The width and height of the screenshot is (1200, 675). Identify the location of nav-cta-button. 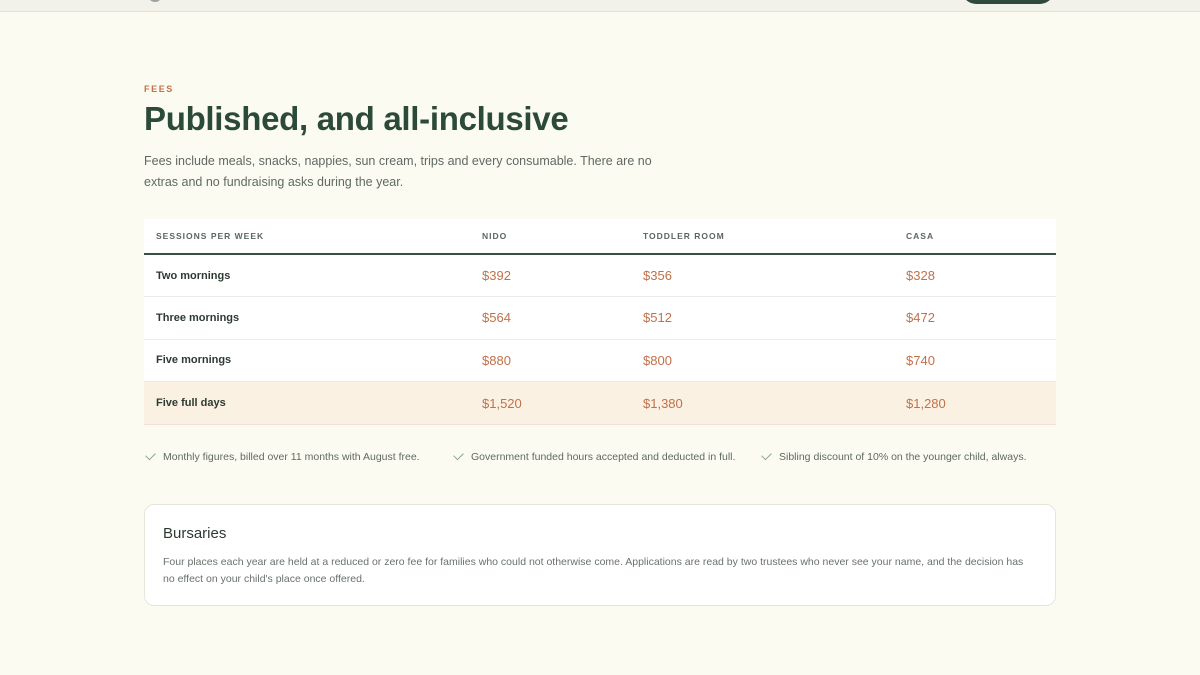
(1008, 2).